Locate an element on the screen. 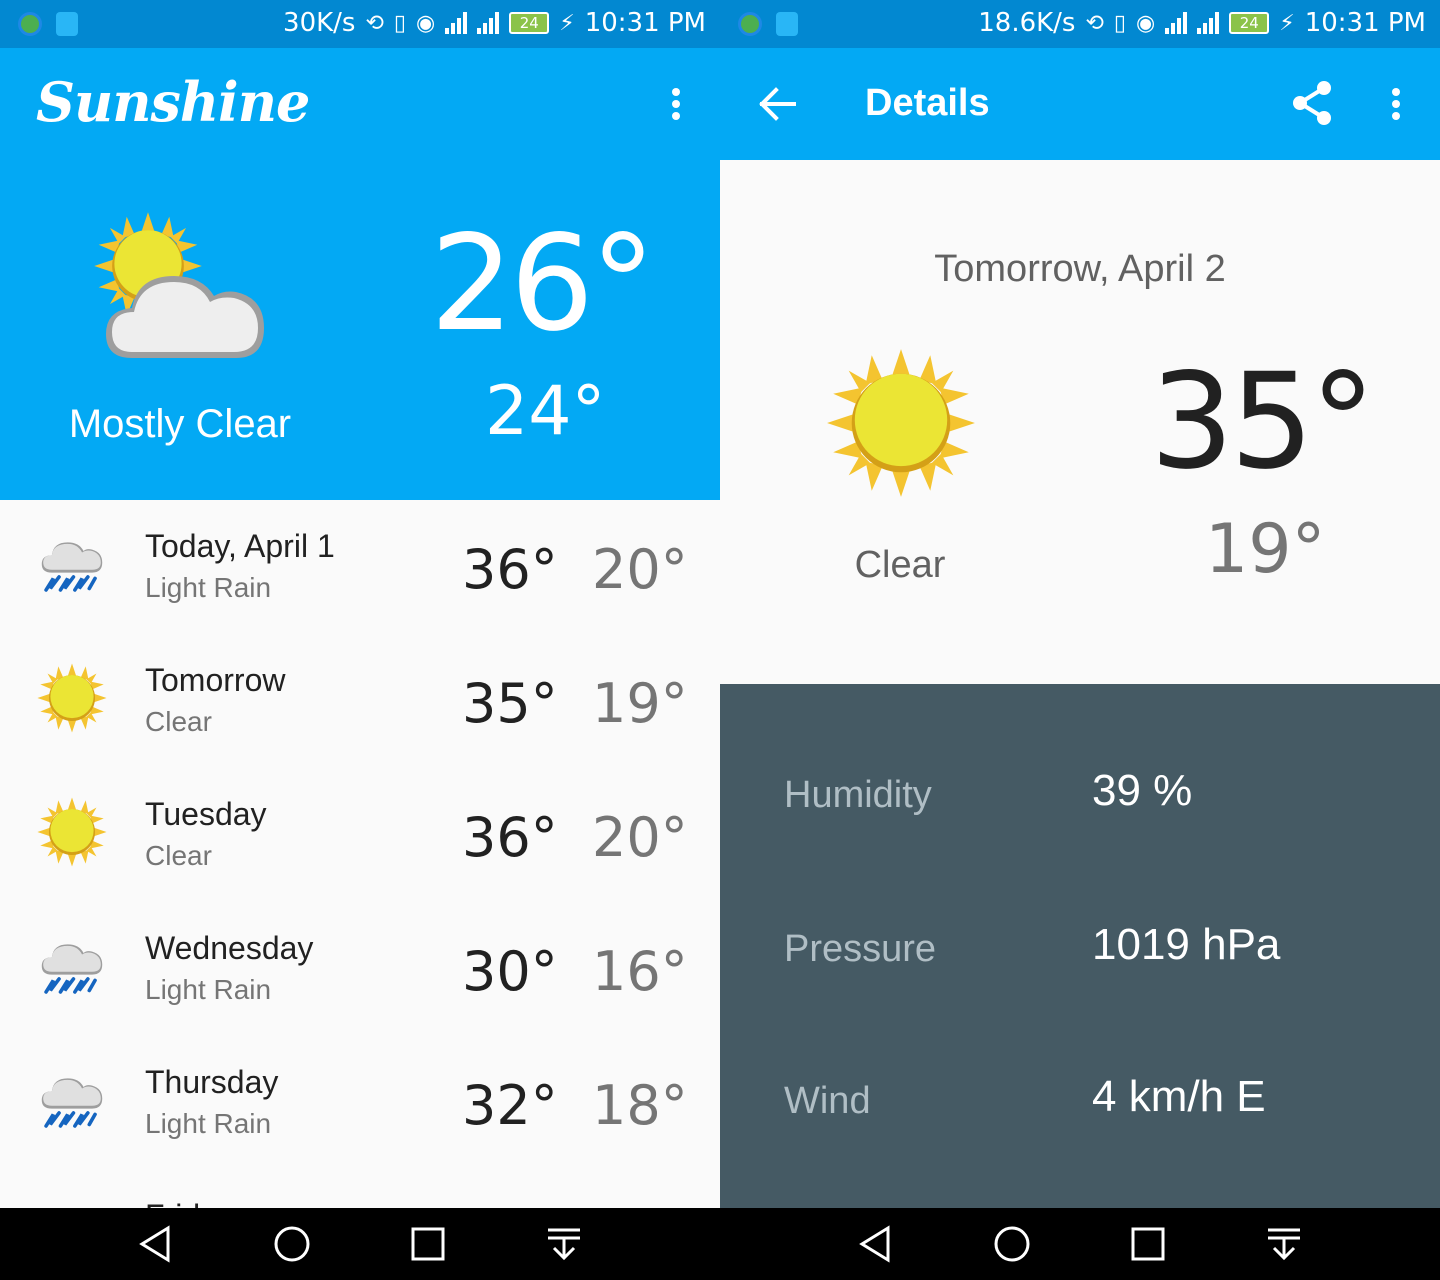 The width and height of the screenshot is (1440, 1280). forecast-high-temp: 30° is located at coordinates (510, 971).